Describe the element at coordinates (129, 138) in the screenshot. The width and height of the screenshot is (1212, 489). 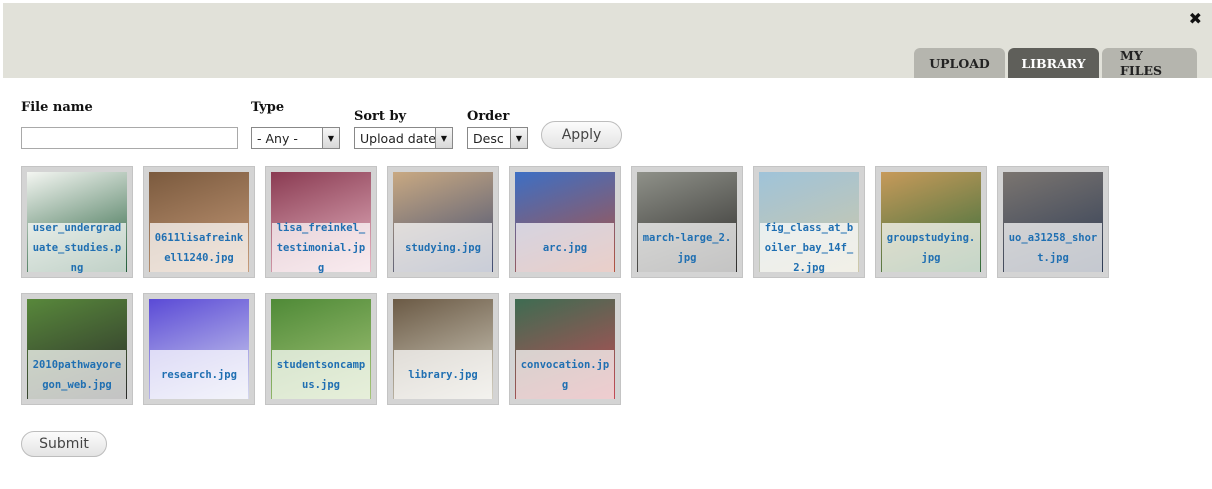
I see `file-name-input` at that location.